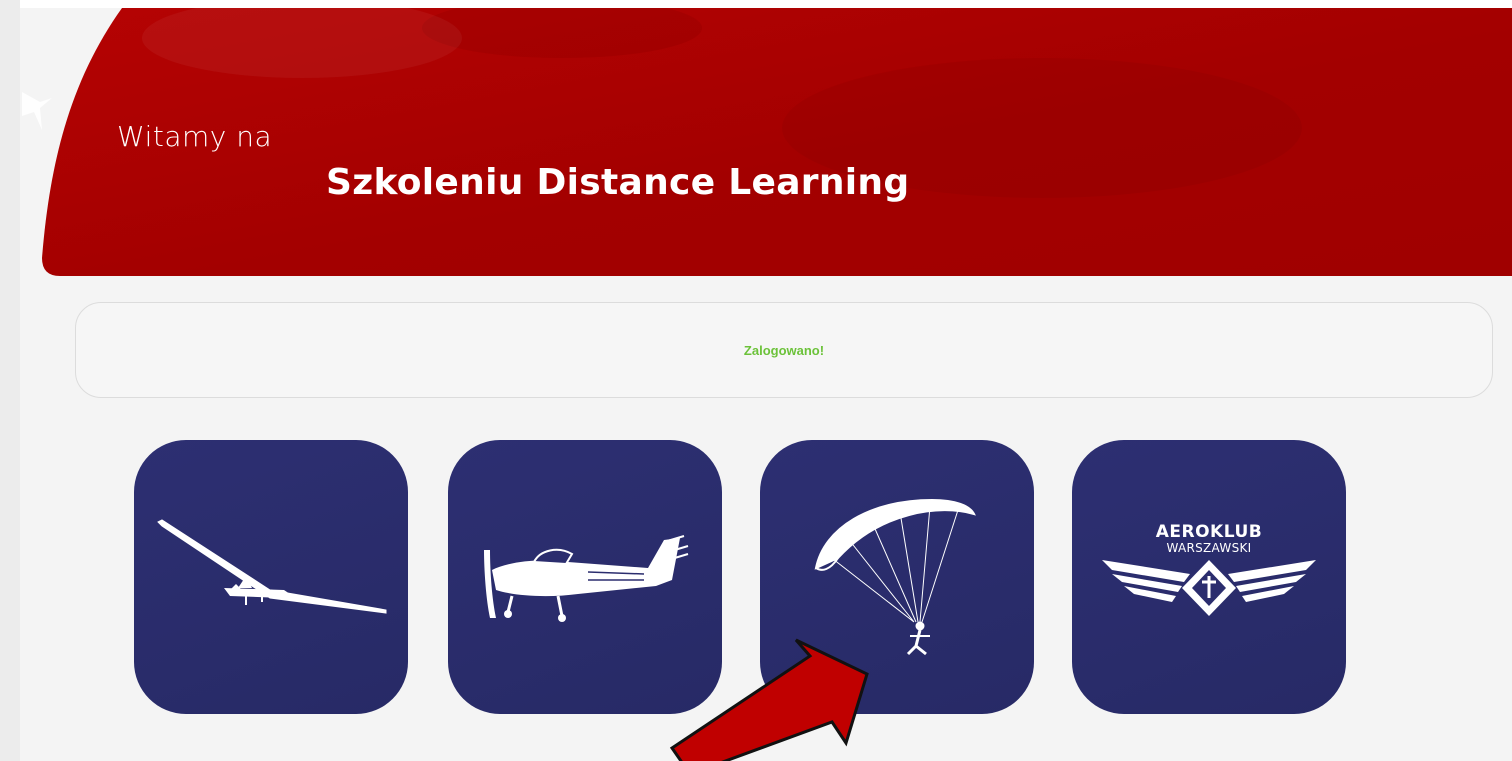 The image size is (1512, 761). Describe the element at coordinates (195, 136) in the screenshot. I see `hero-greeting: Witamy na` at that location.